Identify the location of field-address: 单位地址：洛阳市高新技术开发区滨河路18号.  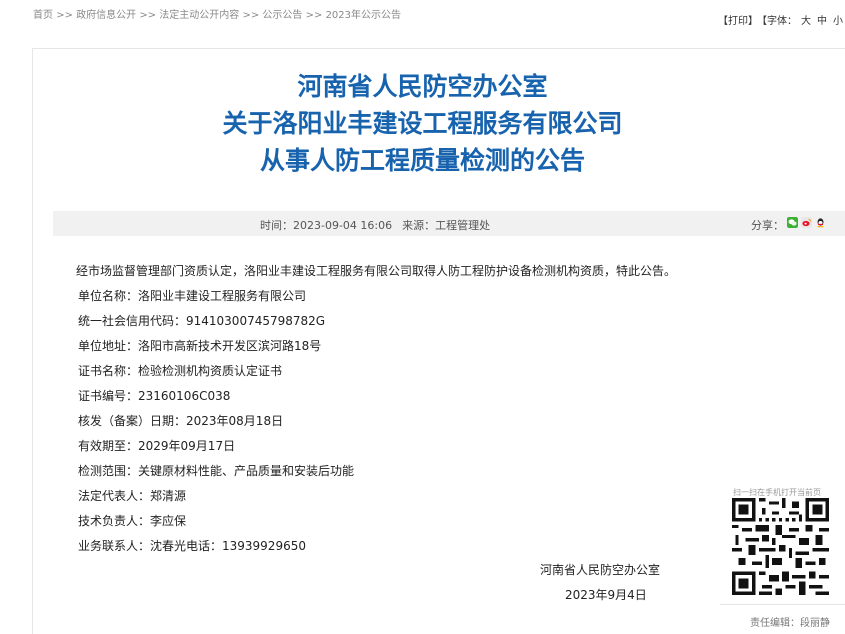
(200, 346).